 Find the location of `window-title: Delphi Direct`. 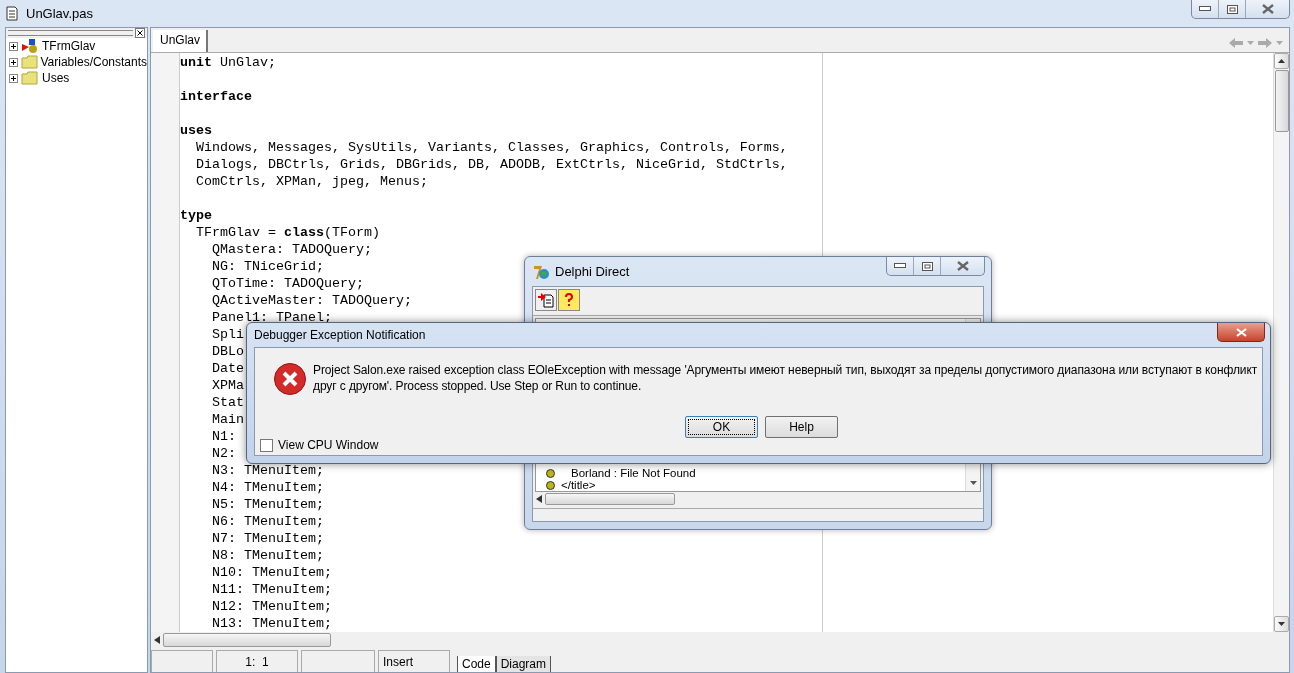

window-title: Delphi Direct is located at coordinates (592, 271).